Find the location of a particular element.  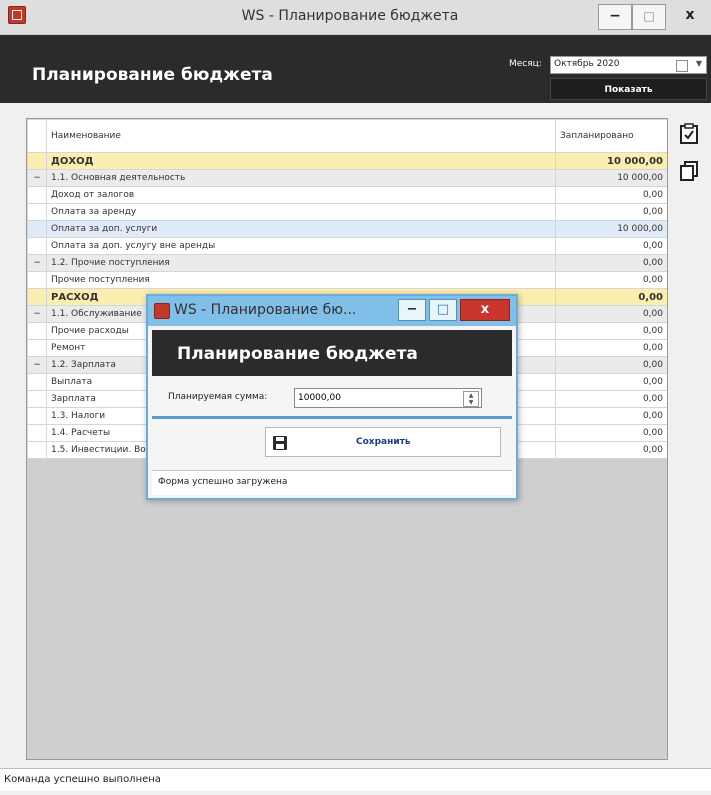

calendar-icon is located at coordinates (682, 66).